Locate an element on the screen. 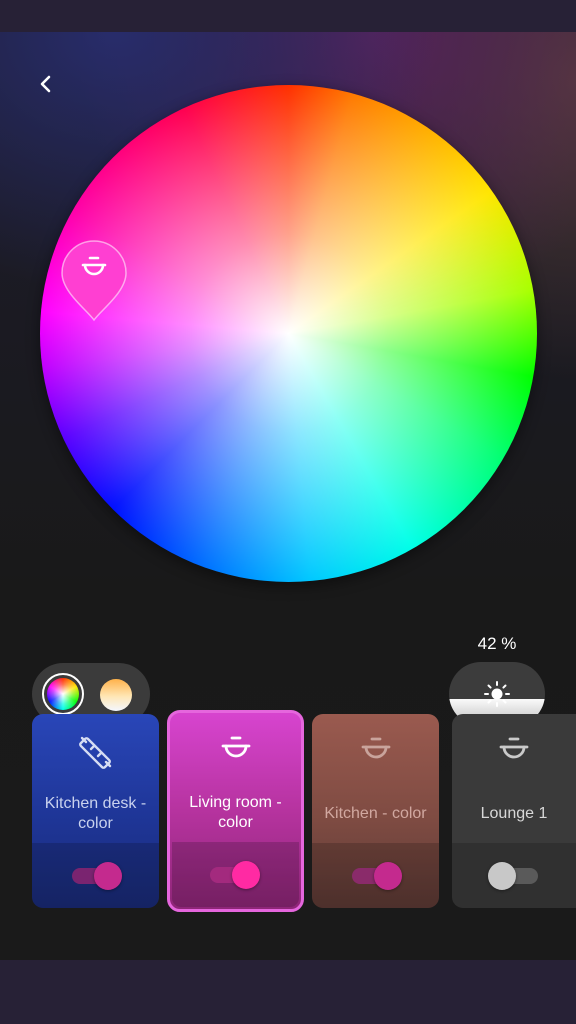 The width and height of the screenshot is (576, 1024). white-ambiance-mode-button is located at coordinates (116, 695).